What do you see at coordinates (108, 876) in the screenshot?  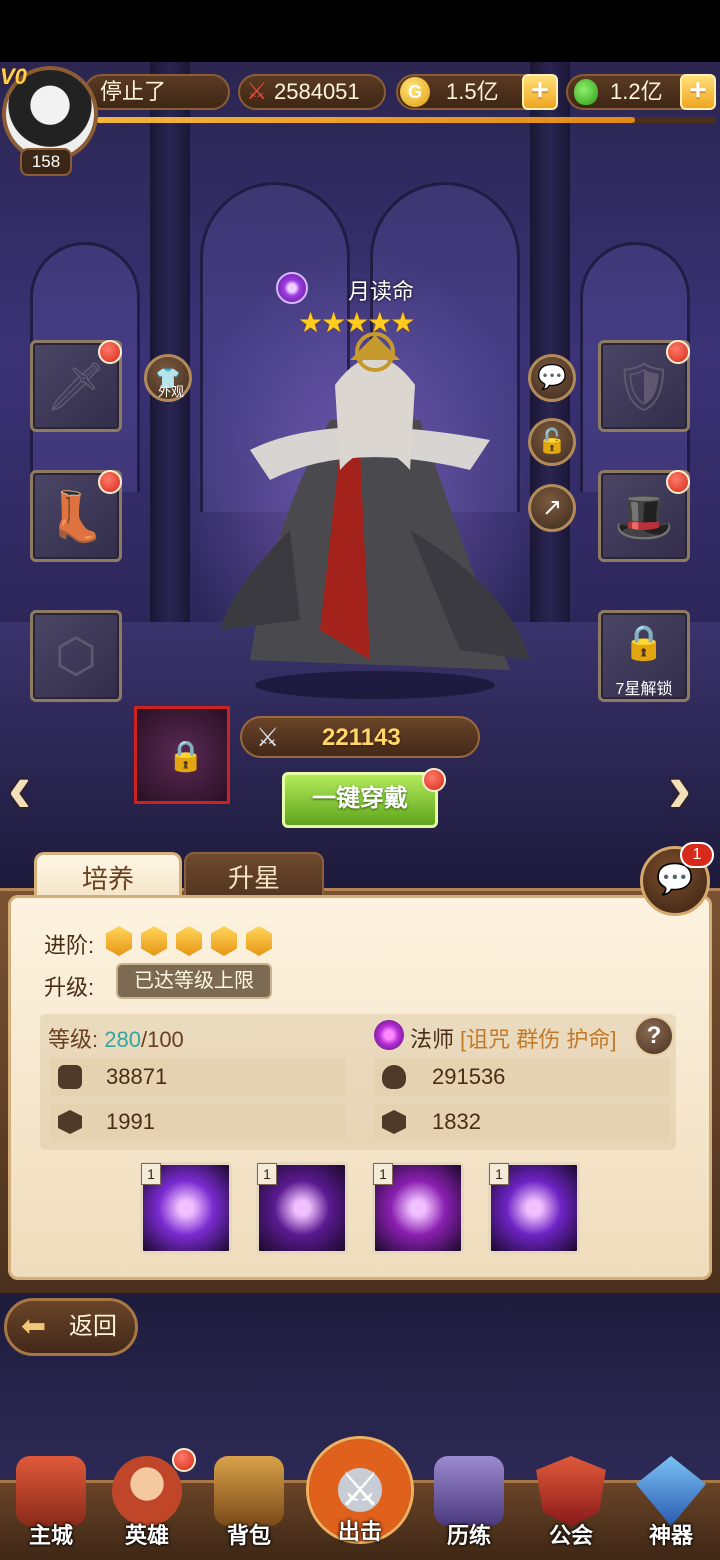 I see `tab-train: 培养` at bounding box center [108, 876].